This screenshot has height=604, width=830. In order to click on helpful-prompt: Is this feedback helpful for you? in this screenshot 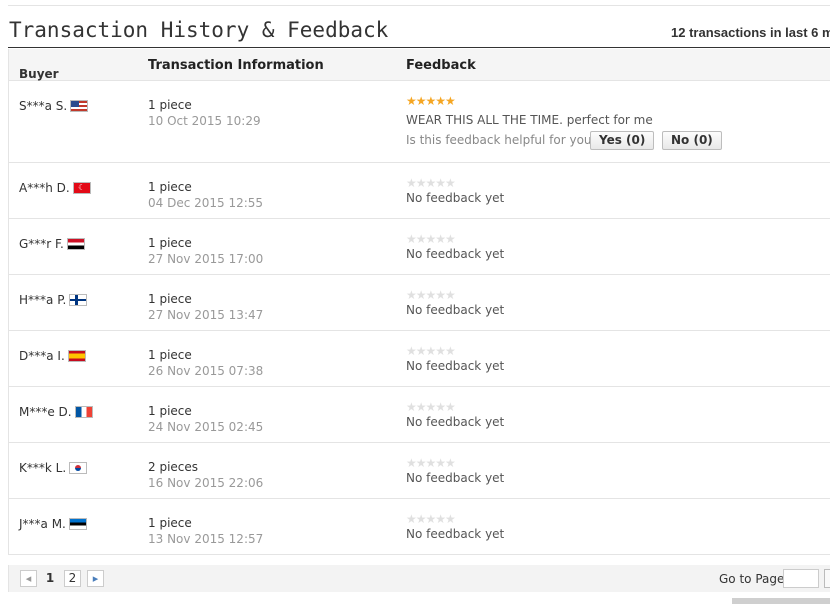, I will do `click(502, 140)`.